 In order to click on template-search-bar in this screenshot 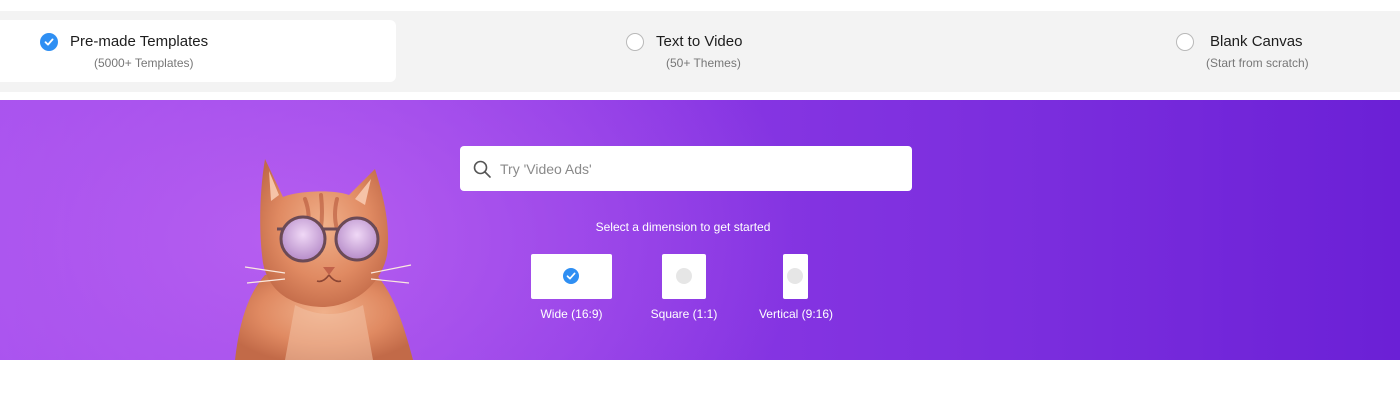, I will do `click(686, 168)`.